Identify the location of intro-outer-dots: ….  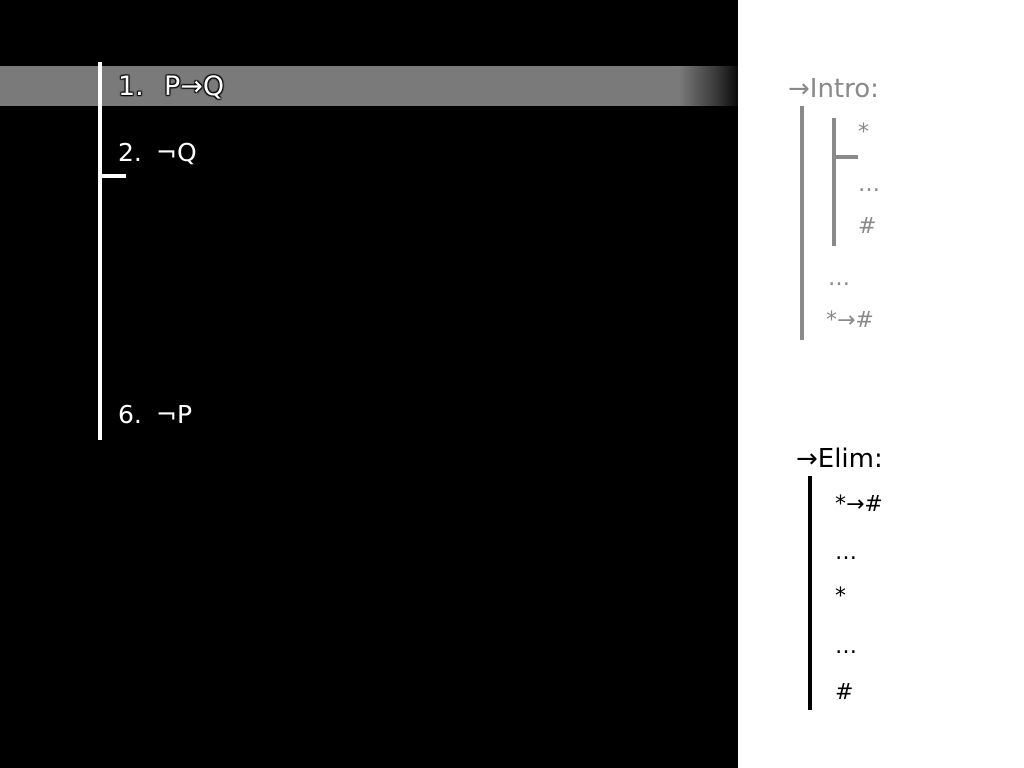
(839, 278).